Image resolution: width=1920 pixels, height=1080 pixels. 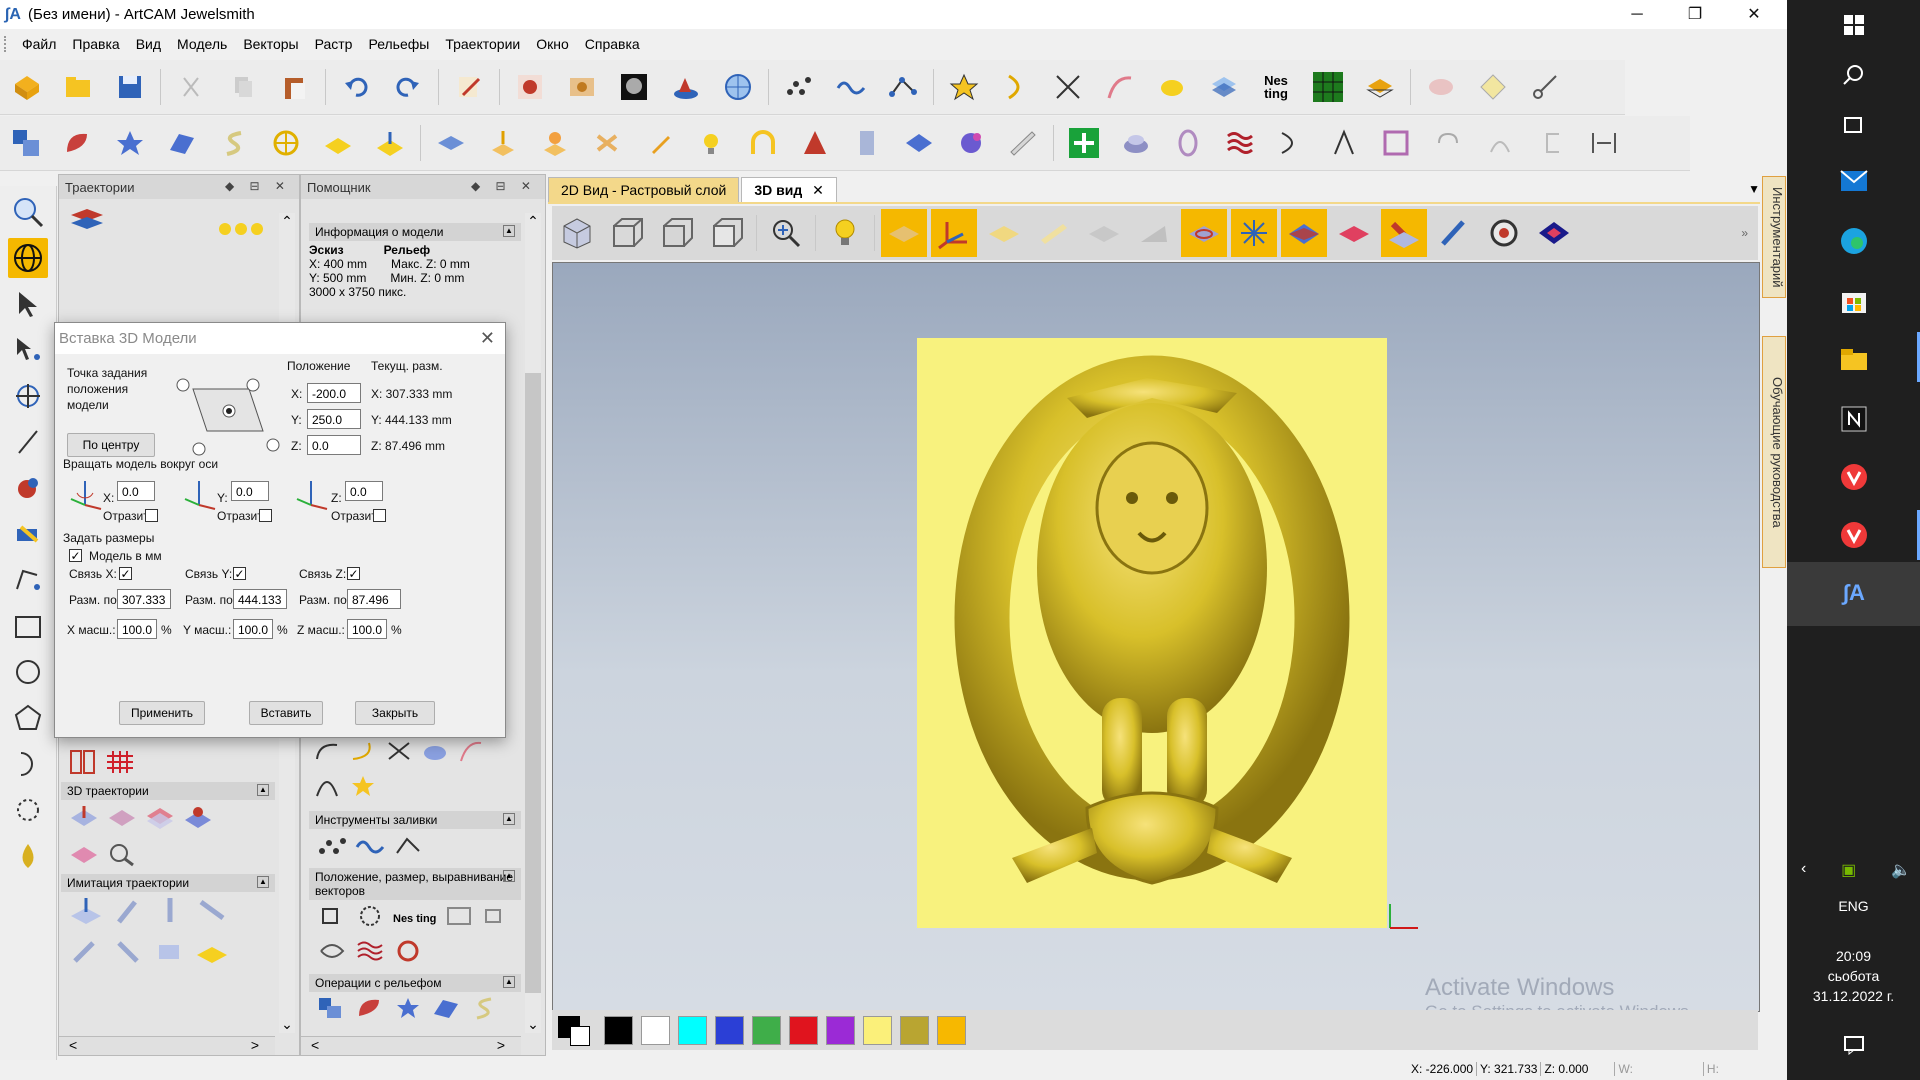 What do you see at coordinates (122, 818) in the screenshot?
I see `machine-plane-icon` at bounding box center [122, 818].